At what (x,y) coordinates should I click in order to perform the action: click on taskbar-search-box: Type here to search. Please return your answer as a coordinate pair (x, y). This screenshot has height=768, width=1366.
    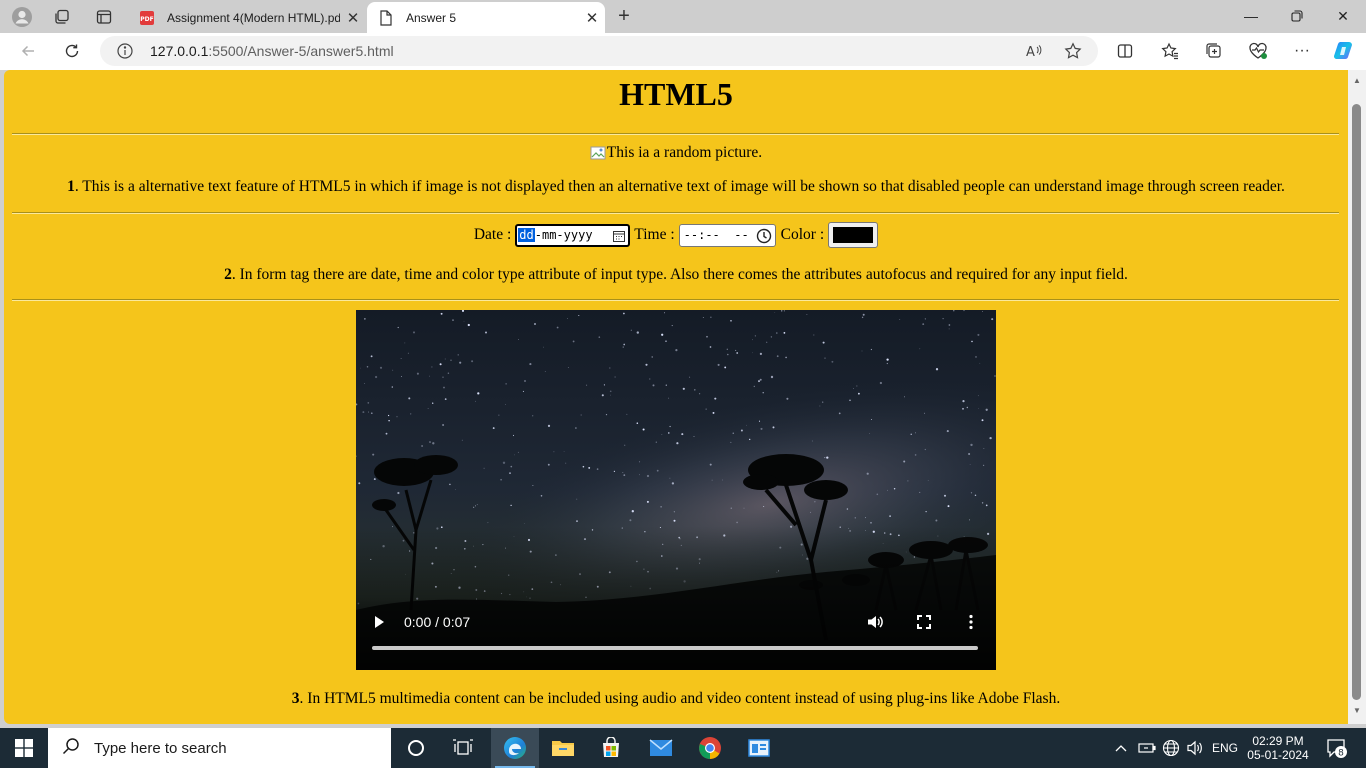
    Looking at the image, I should click on (219, 748).